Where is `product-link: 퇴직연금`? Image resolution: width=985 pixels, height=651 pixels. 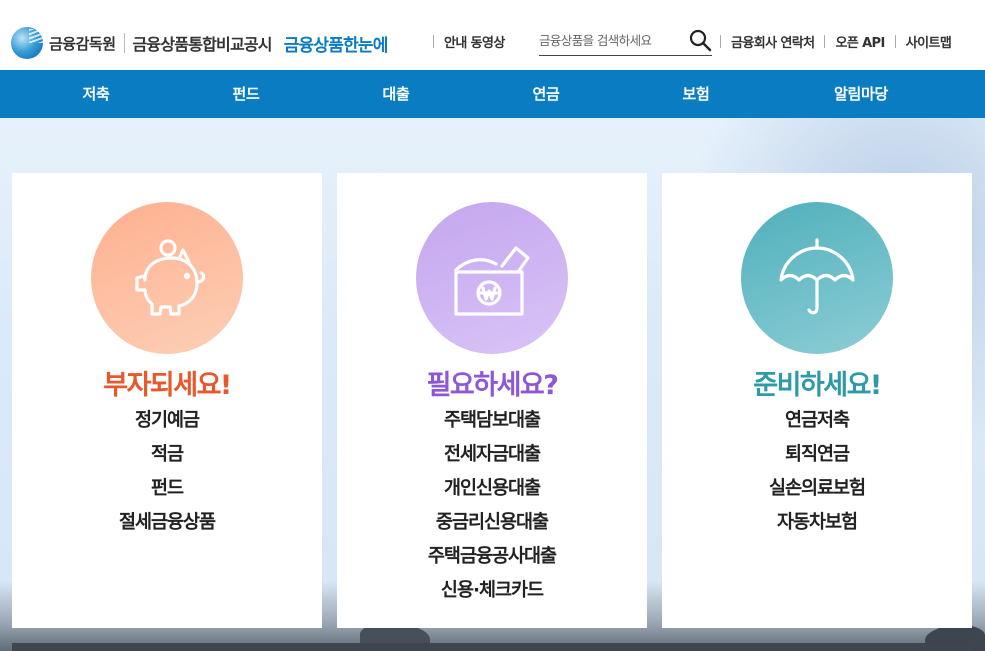
product-link: 퇴직연금 is located at coordinates (817, 455).